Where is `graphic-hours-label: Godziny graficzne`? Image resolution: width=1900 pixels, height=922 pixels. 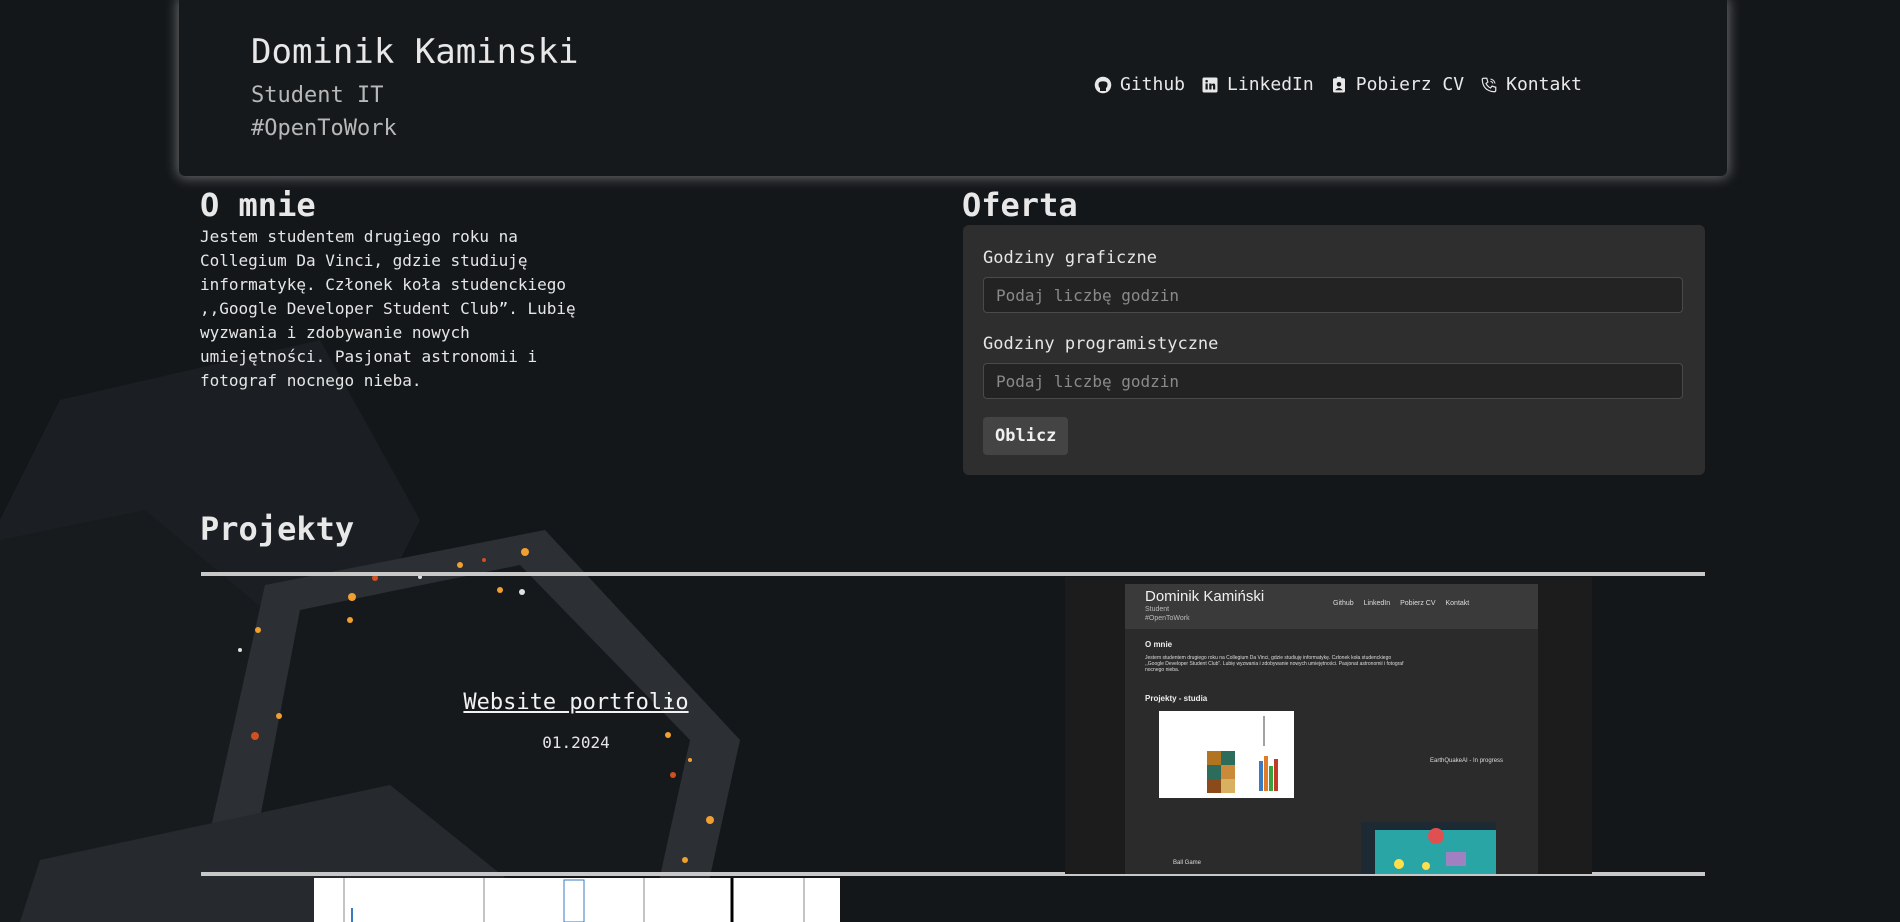 graphic-hours-label: Godziny graficzne is located at coordinates (1070, 258).